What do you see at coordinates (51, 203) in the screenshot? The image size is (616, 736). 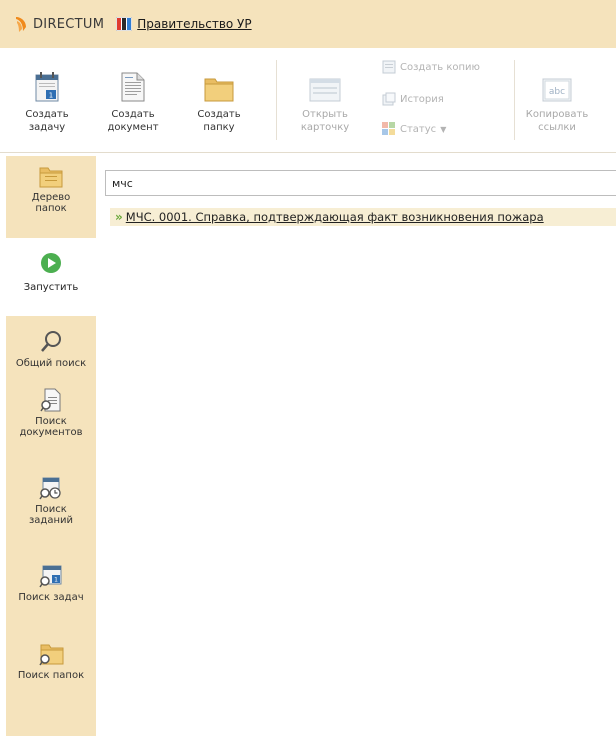 I see `folder-tree-label: Дерево папок` at bounding box center [51, 203].